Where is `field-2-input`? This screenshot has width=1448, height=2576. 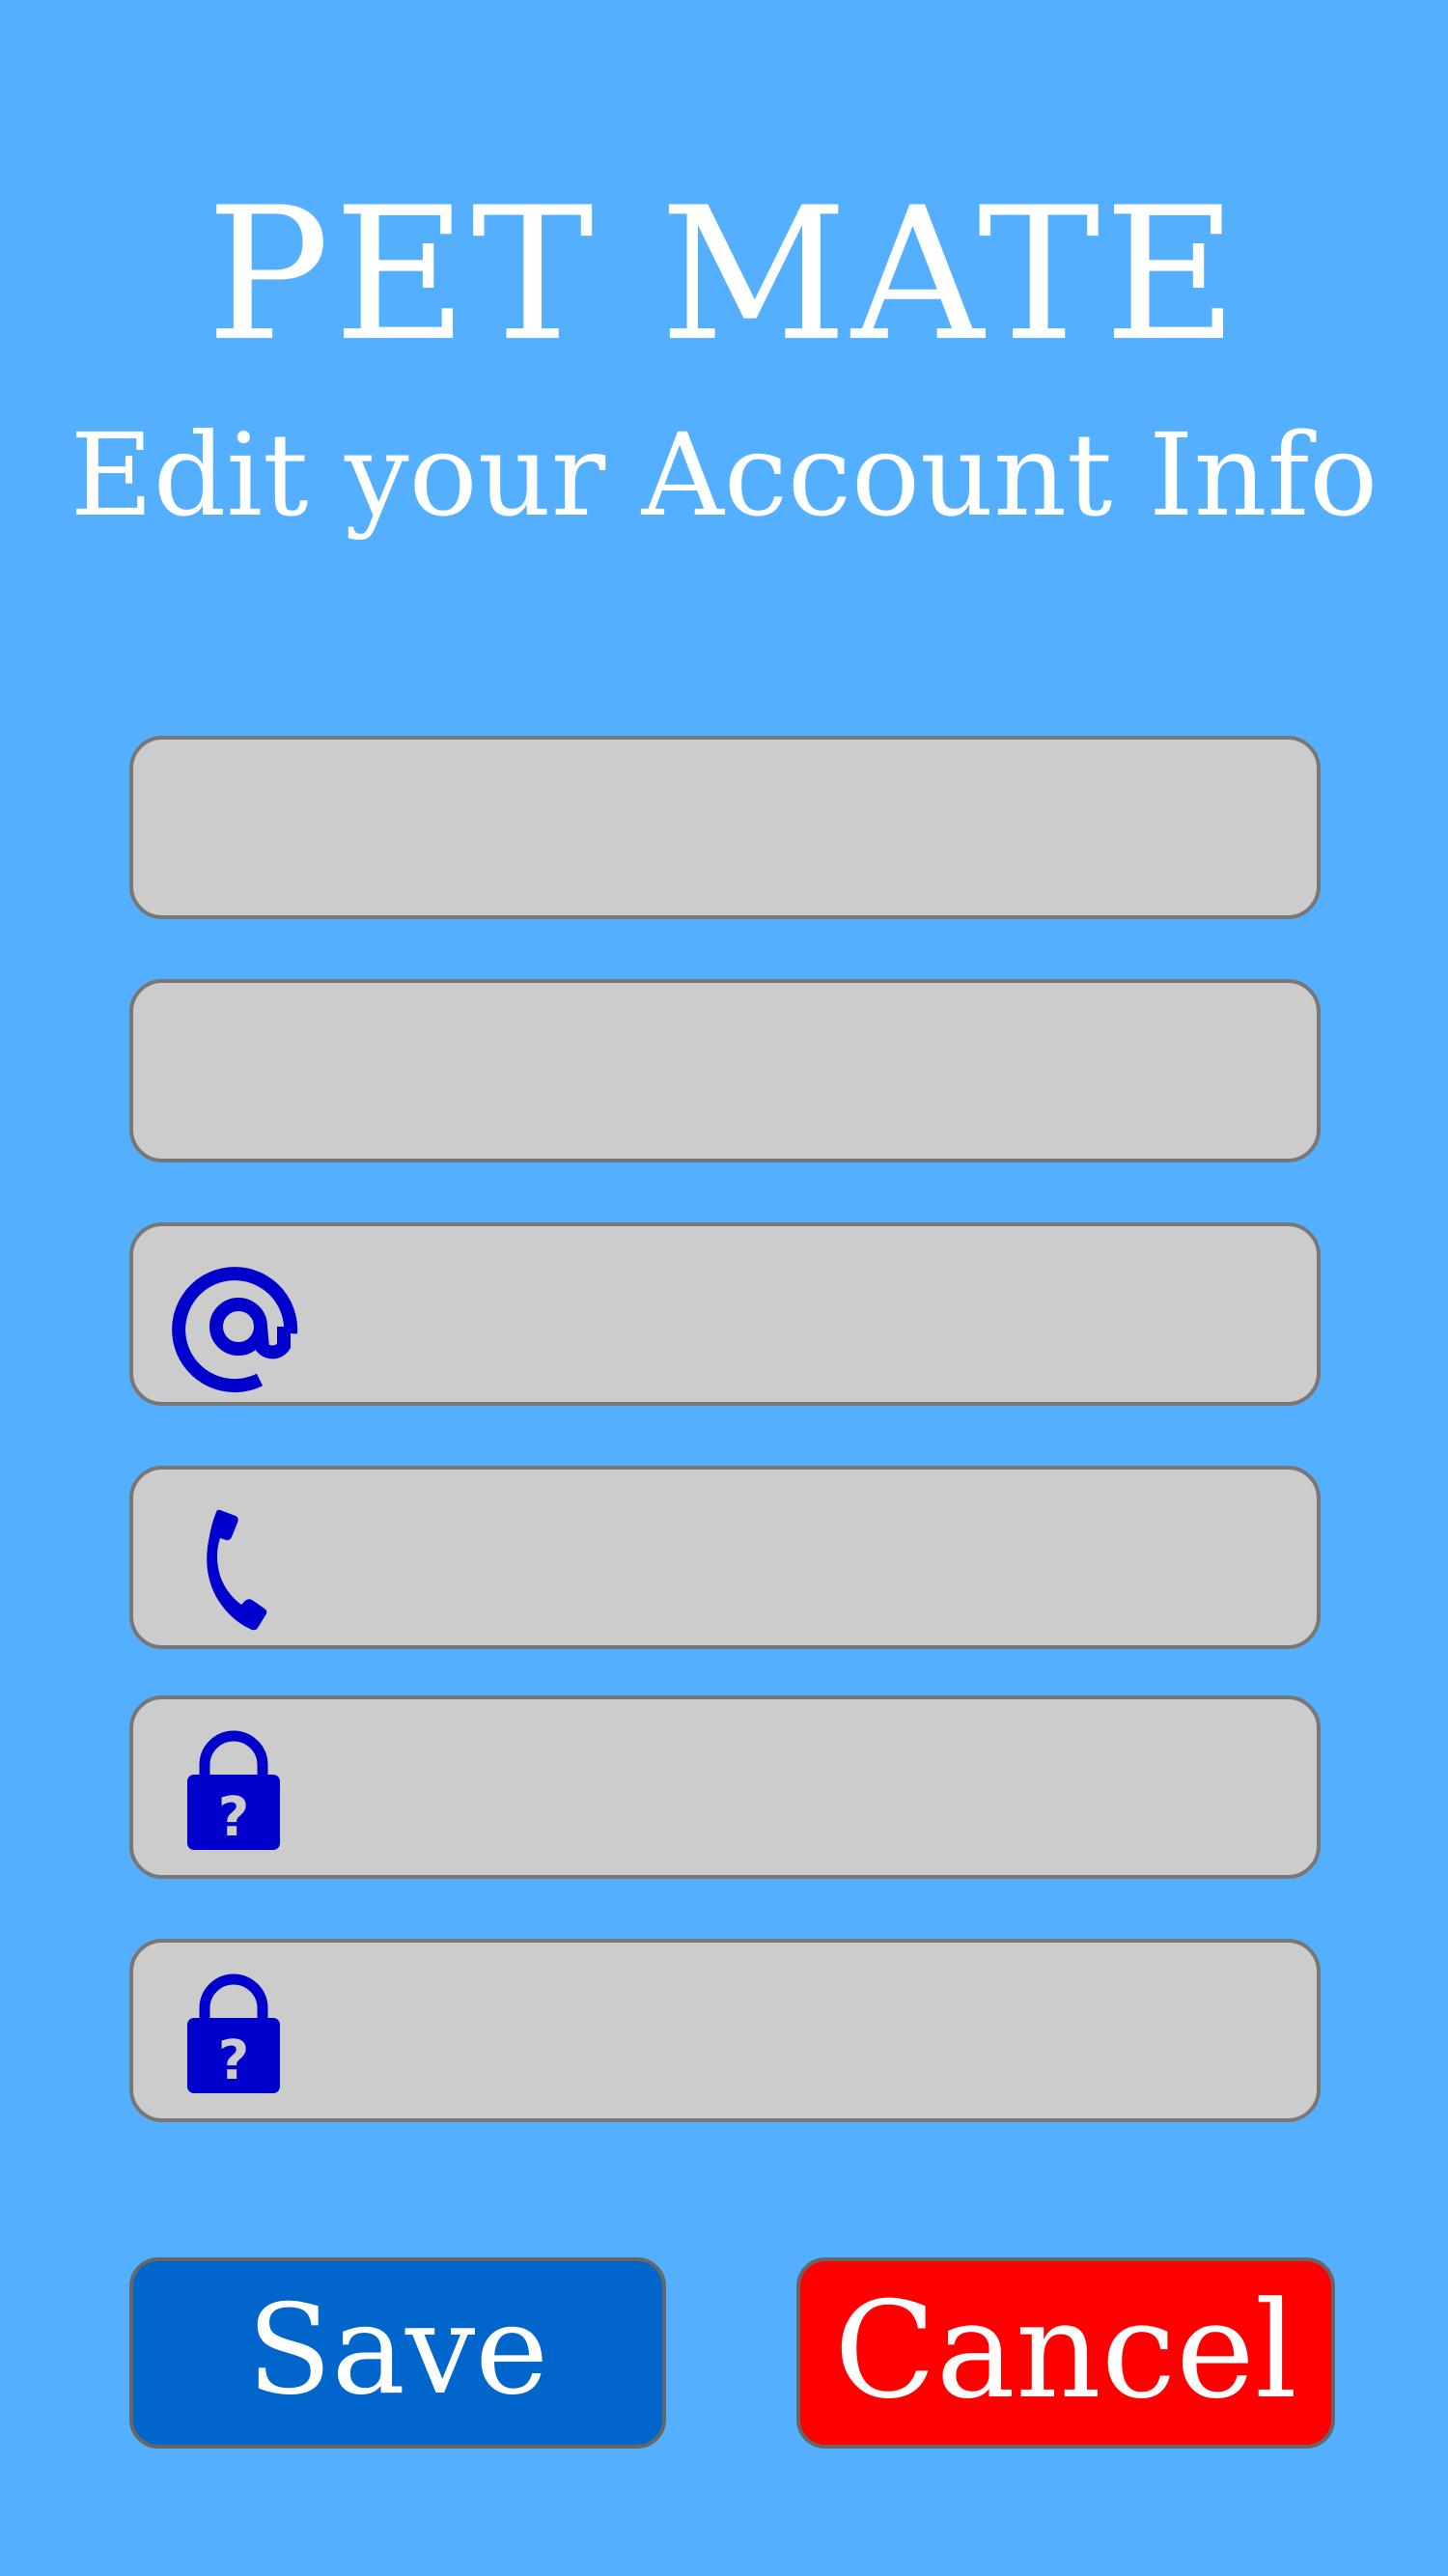
field-2-input is located at coordinates (729, 1072).